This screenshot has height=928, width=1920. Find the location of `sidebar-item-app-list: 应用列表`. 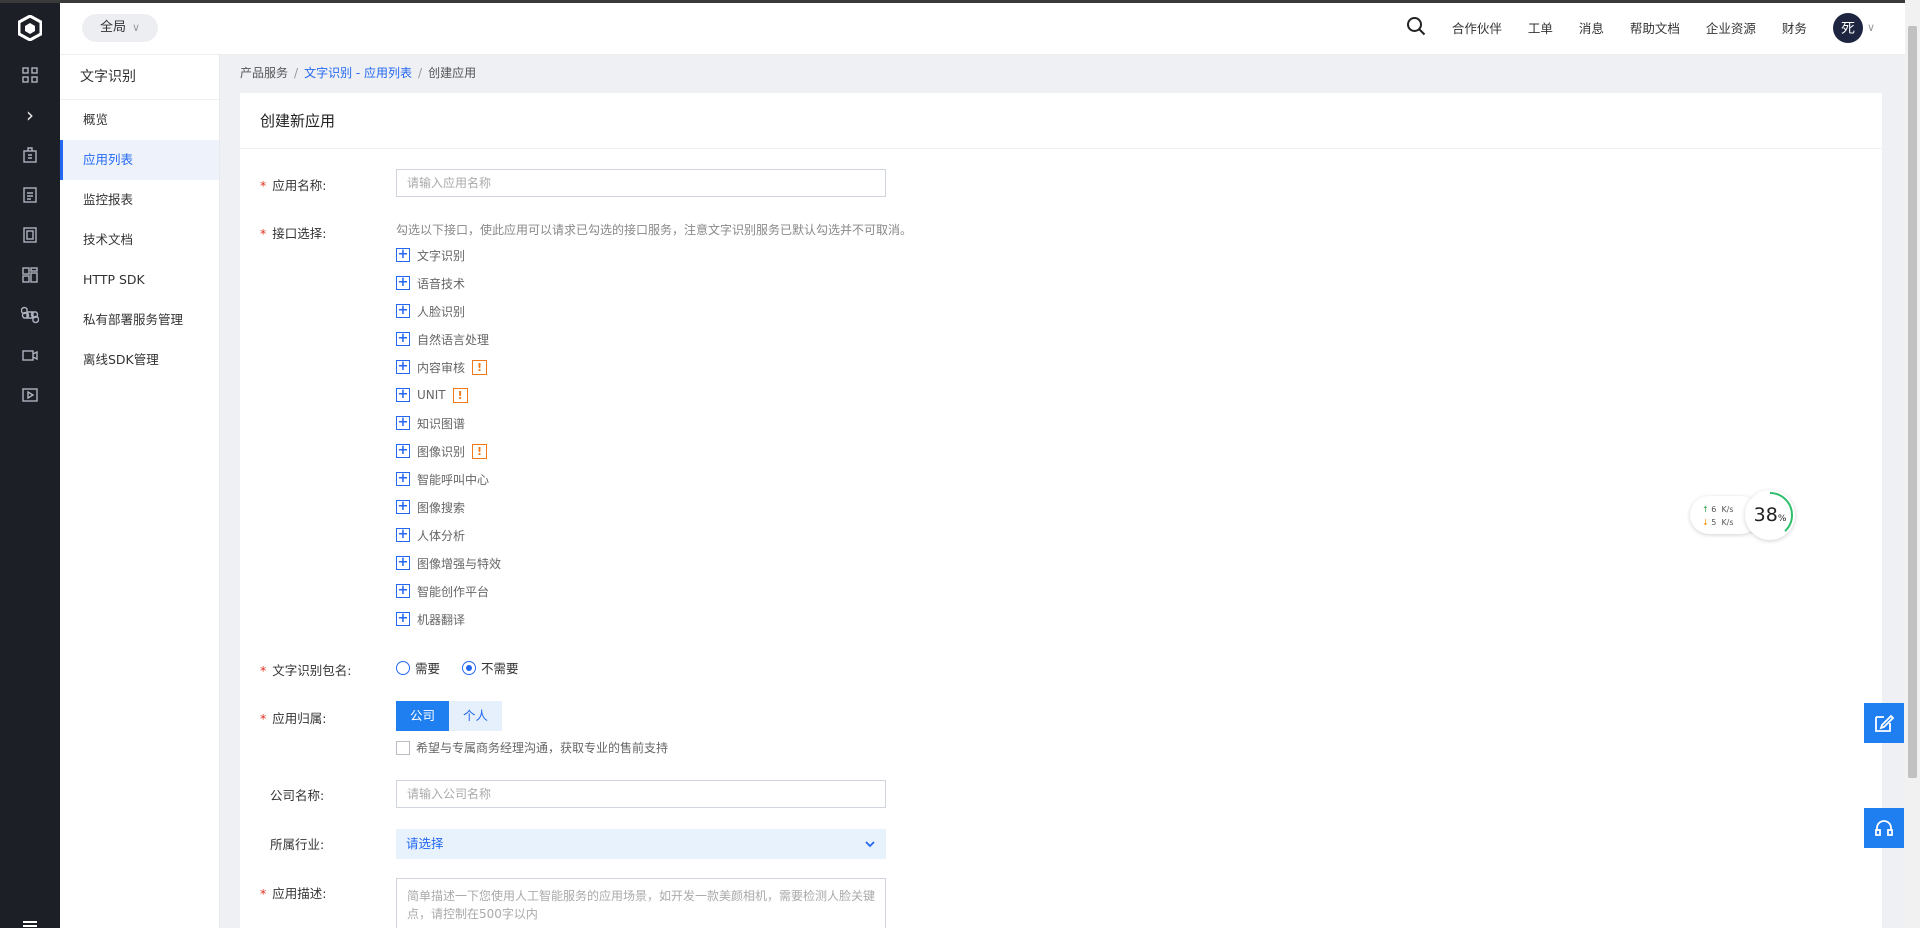

sidebar-item-app-list: 应用列表 is located at coordinates (139, 160).